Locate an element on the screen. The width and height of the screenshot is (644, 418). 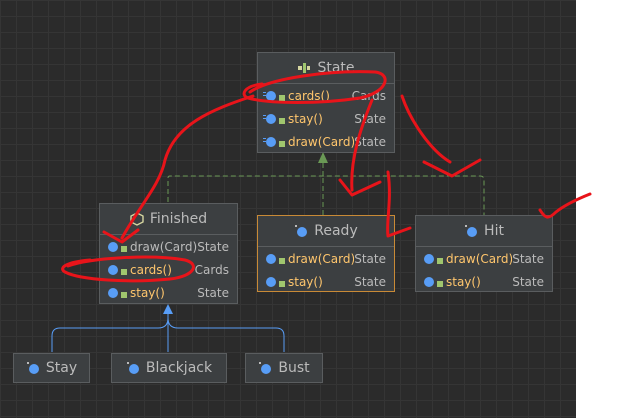
interface-icon is located at coordinates (304, 68).